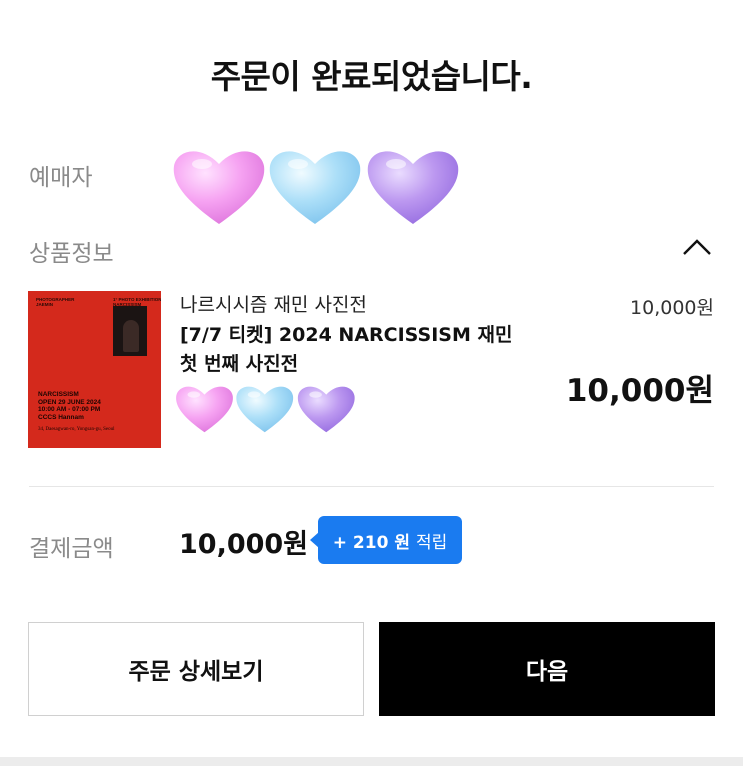 Image resolution: width=743 pixels, height=766 pixels. I want to click on product-name: 나르시시즘 재민 사진전, so click(273, 305).